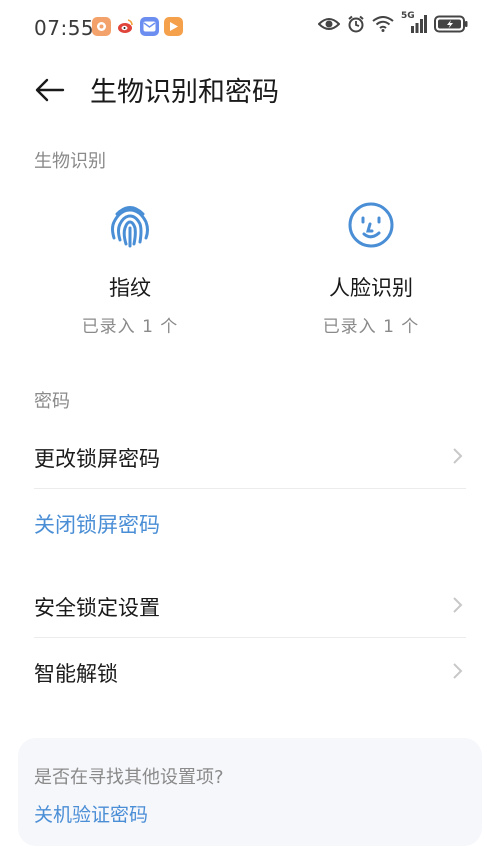 The height and width of the screenshot is (855, 500). What do you see at coordinates (91, 813) in the screenshot?
I see `shutdown-password-link: 关机验证密码` at bounding box center [91, 813].